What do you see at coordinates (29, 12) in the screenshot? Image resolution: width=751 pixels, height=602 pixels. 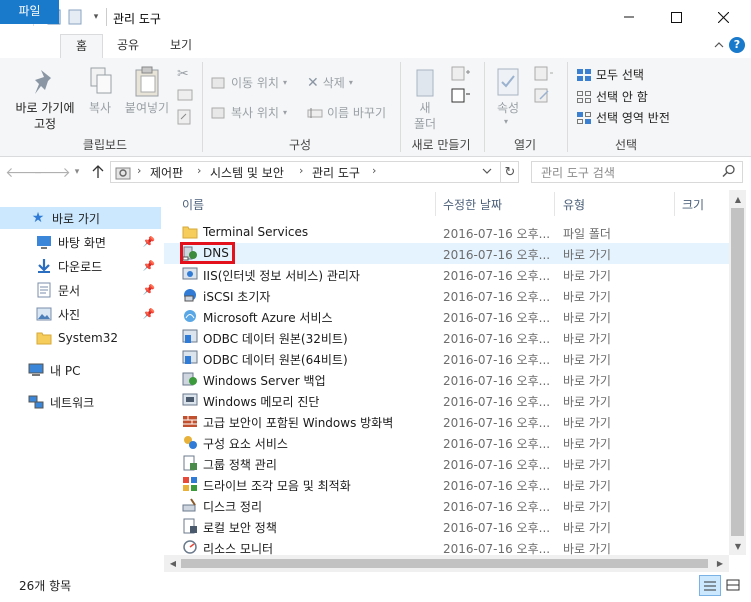 I see `tab-file: 파일` at bounding box center [29, 12].